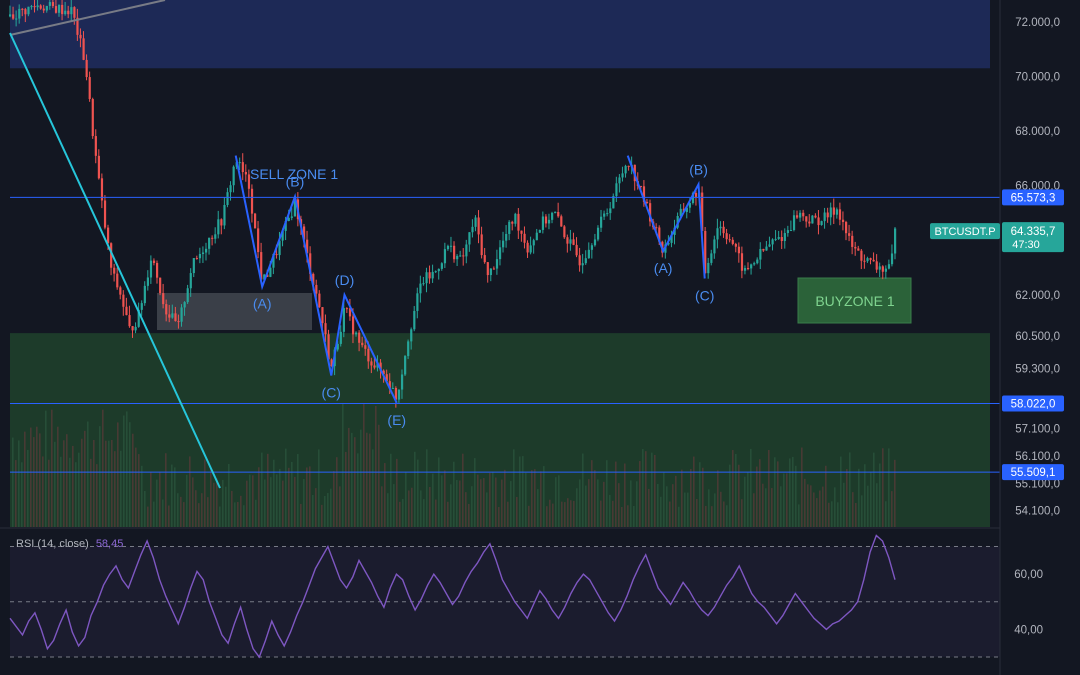 The image size is (1080, 675). I want to click on sell-zone-label: SELL ZONE 1, so click(294, 174).